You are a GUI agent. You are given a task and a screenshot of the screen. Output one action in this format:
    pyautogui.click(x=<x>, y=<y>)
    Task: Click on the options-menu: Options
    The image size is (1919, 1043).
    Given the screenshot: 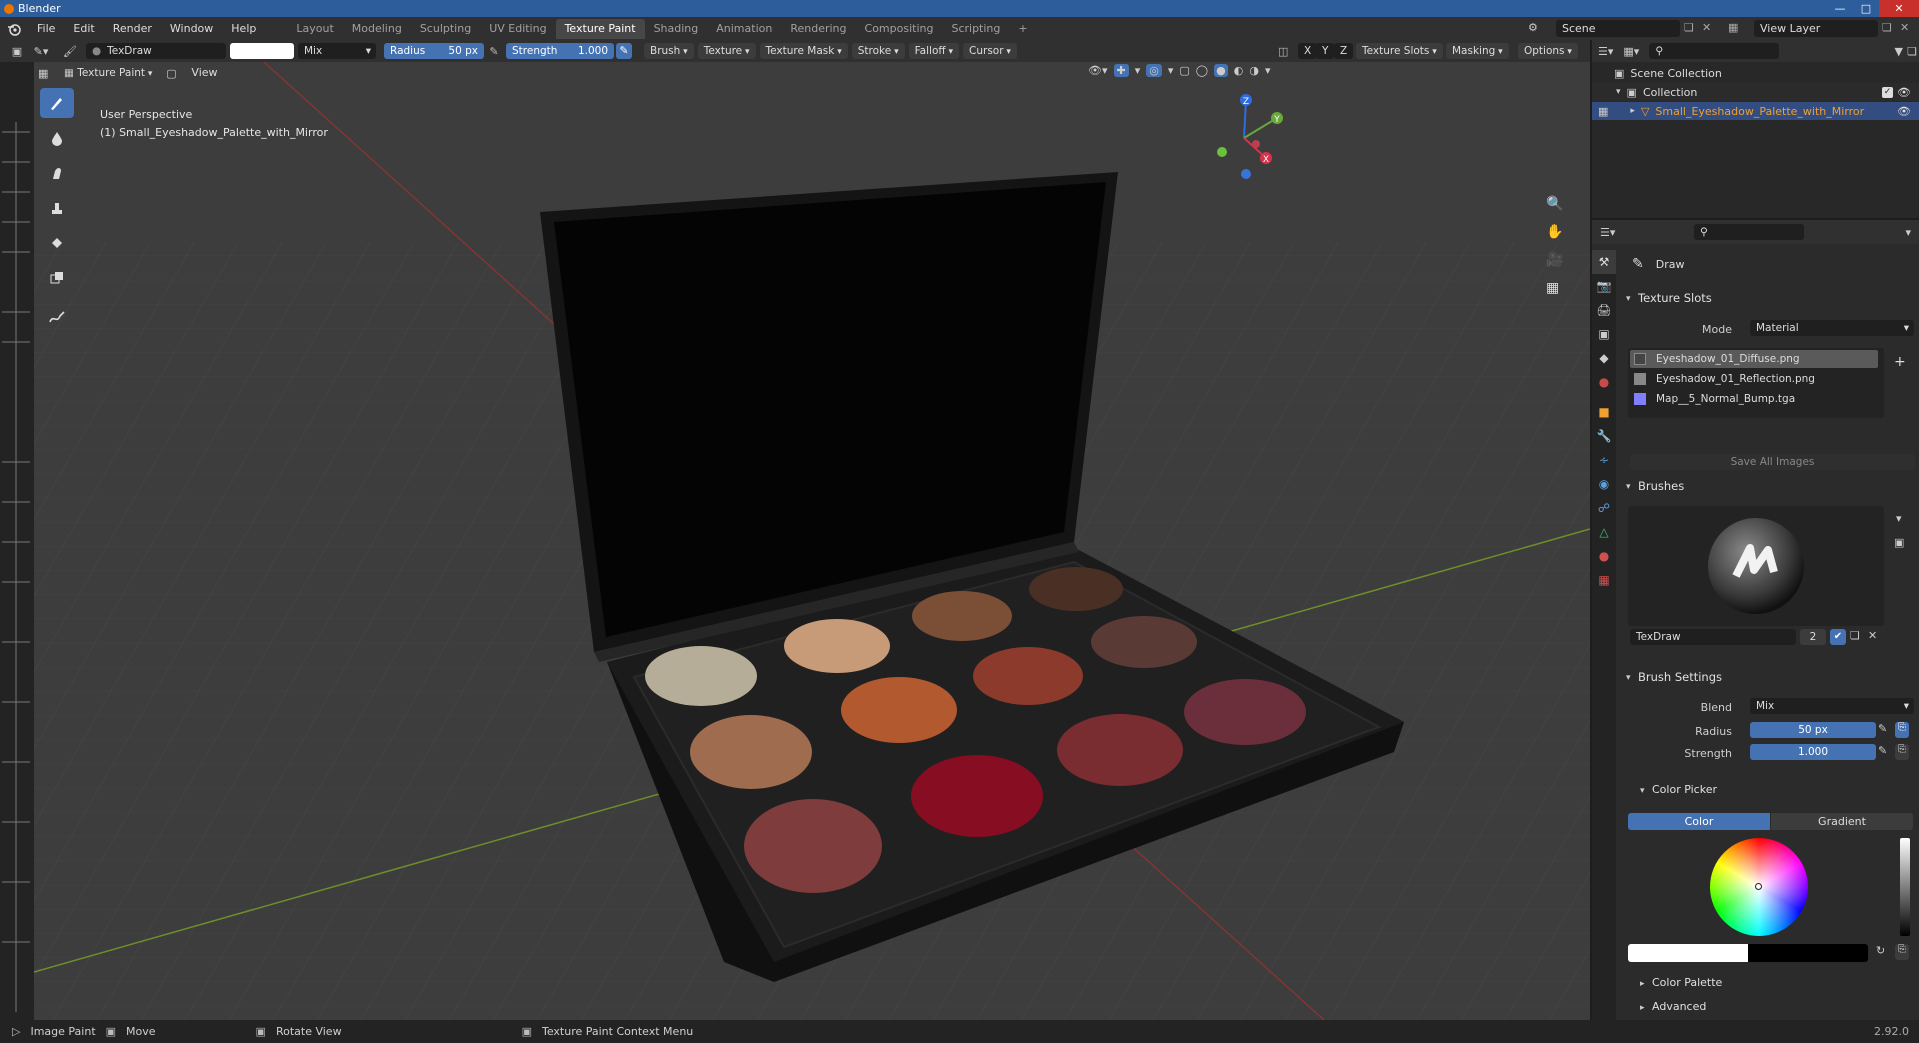 What is the action you would take?
    pyautogui.click(x=1548, y=51)
    